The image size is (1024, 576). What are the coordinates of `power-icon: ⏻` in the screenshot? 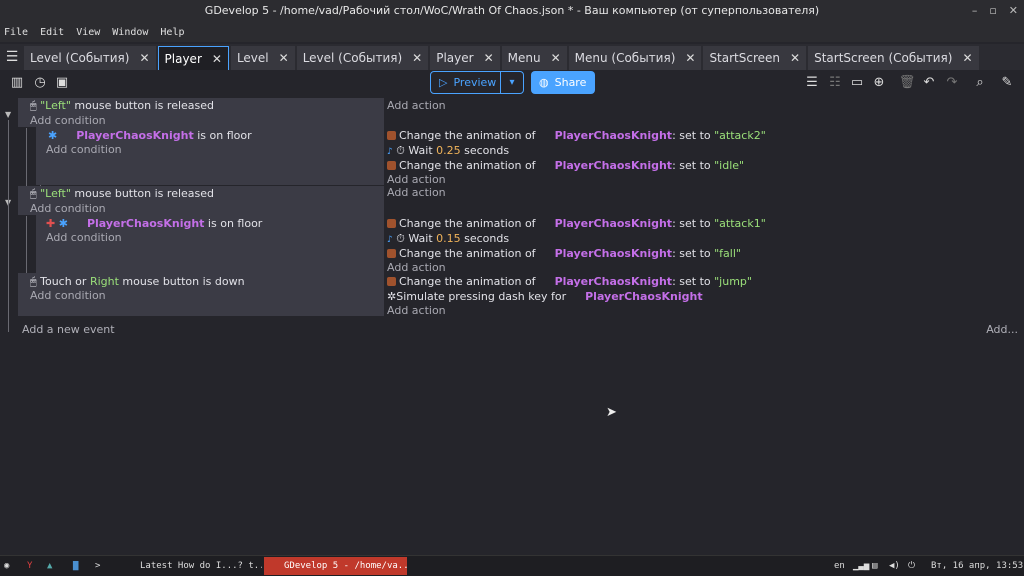 It's located at (911, 566).